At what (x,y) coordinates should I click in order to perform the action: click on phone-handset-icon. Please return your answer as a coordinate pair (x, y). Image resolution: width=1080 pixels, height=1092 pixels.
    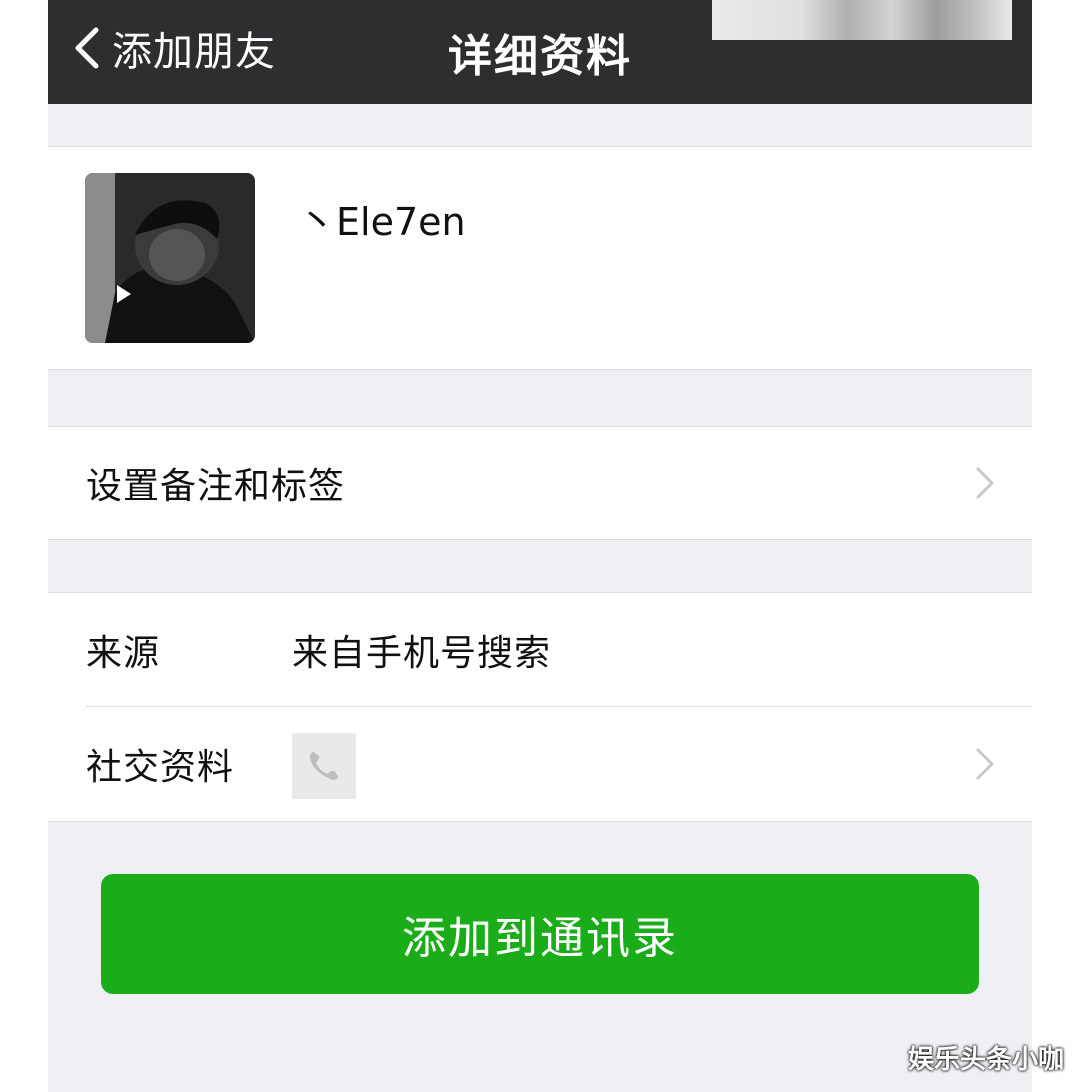
    Looking at the image, I should click on (324, 766).